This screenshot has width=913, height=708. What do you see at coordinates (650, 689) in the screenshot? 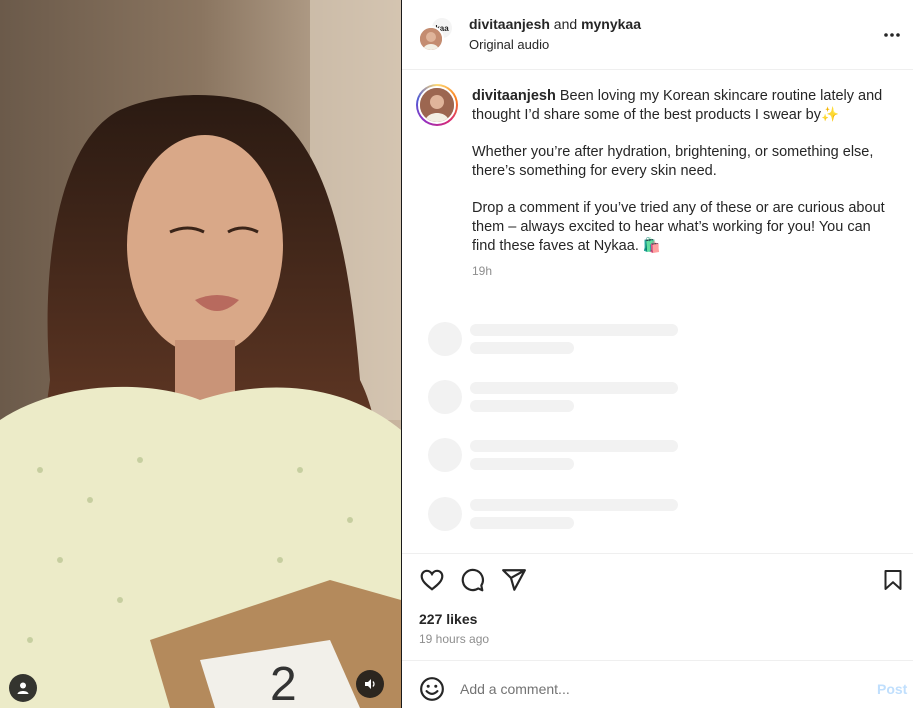
I see `comment-input` at bounding box center [650, 689].